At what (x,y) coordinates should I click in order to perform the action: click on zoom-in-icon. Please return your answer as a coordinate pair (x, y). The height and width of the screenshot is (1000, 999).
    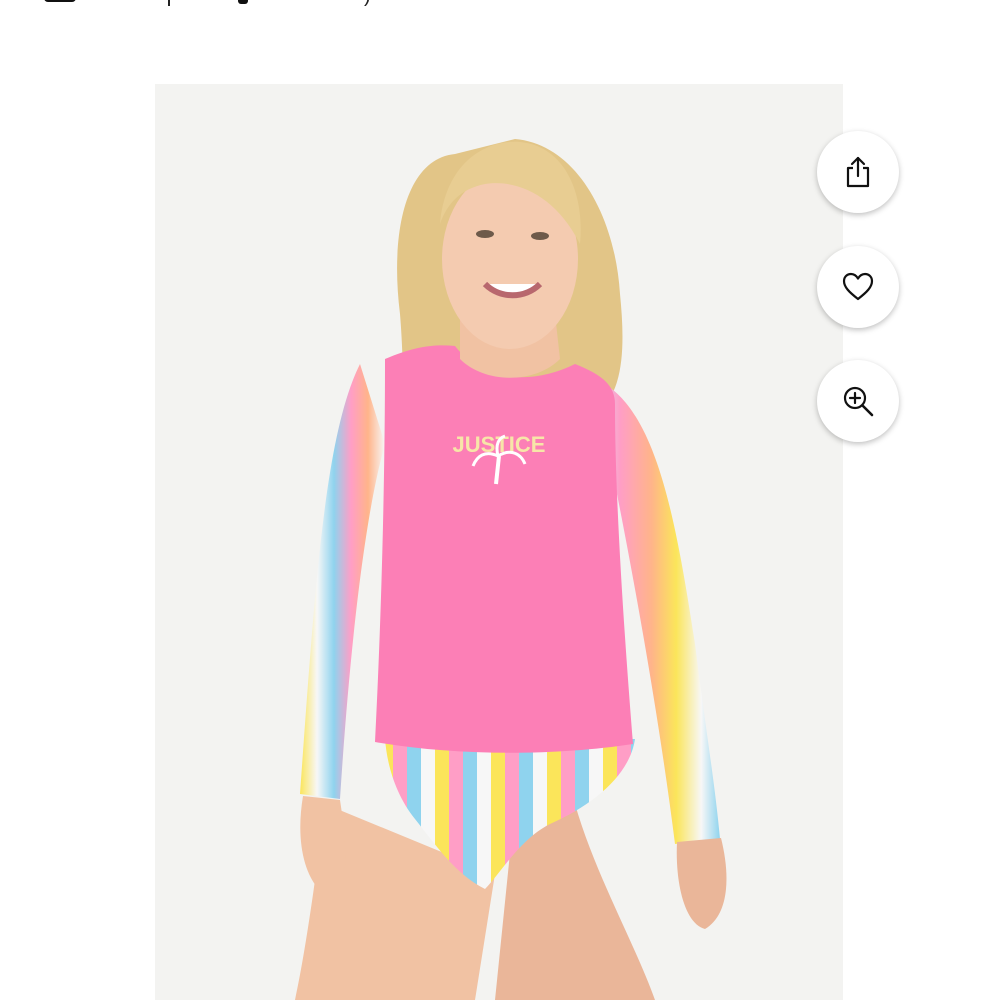
    Looking at the image, I should click on (858, 401).